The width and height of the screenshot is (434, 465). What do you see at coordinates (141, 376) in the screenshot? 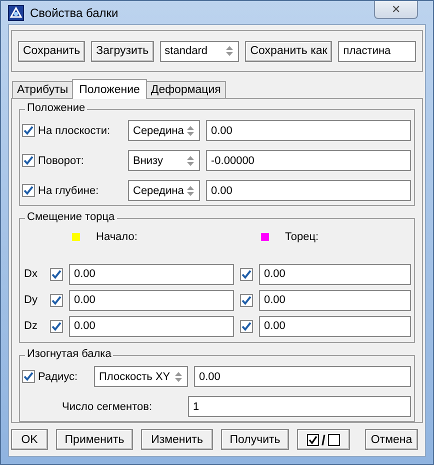
I see `plane-dropdown: Плоскость XY` at bounding box center [141, 376].